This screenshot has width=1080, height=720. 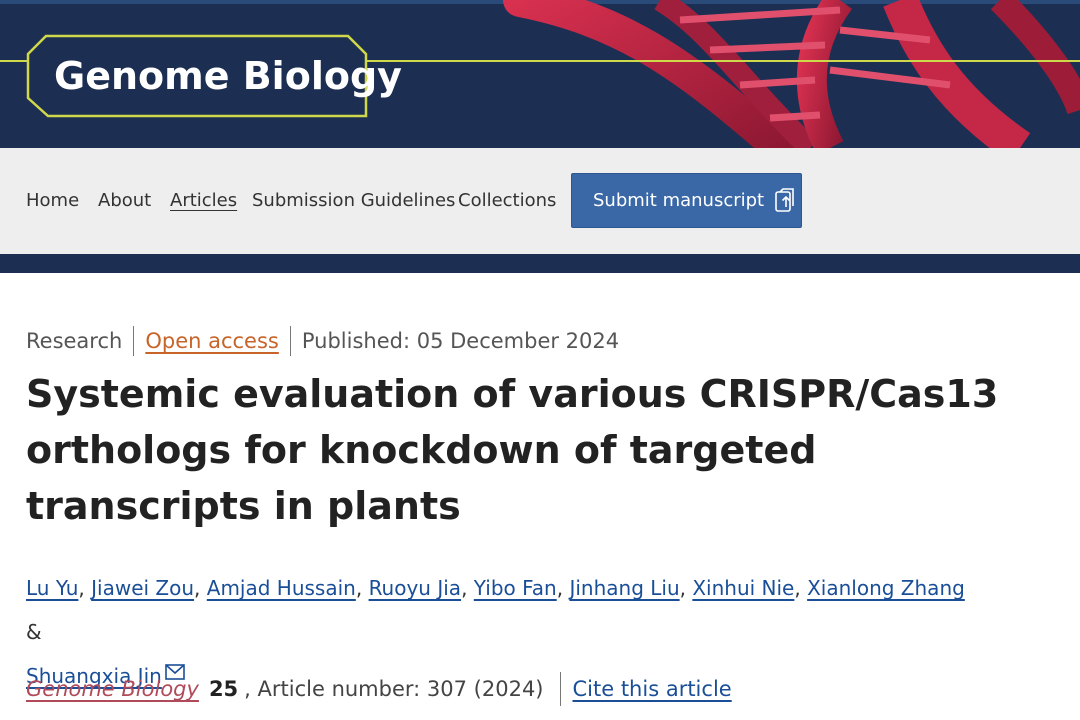 I want to click on nav-collections: Collections, so click(x=507, y=200).